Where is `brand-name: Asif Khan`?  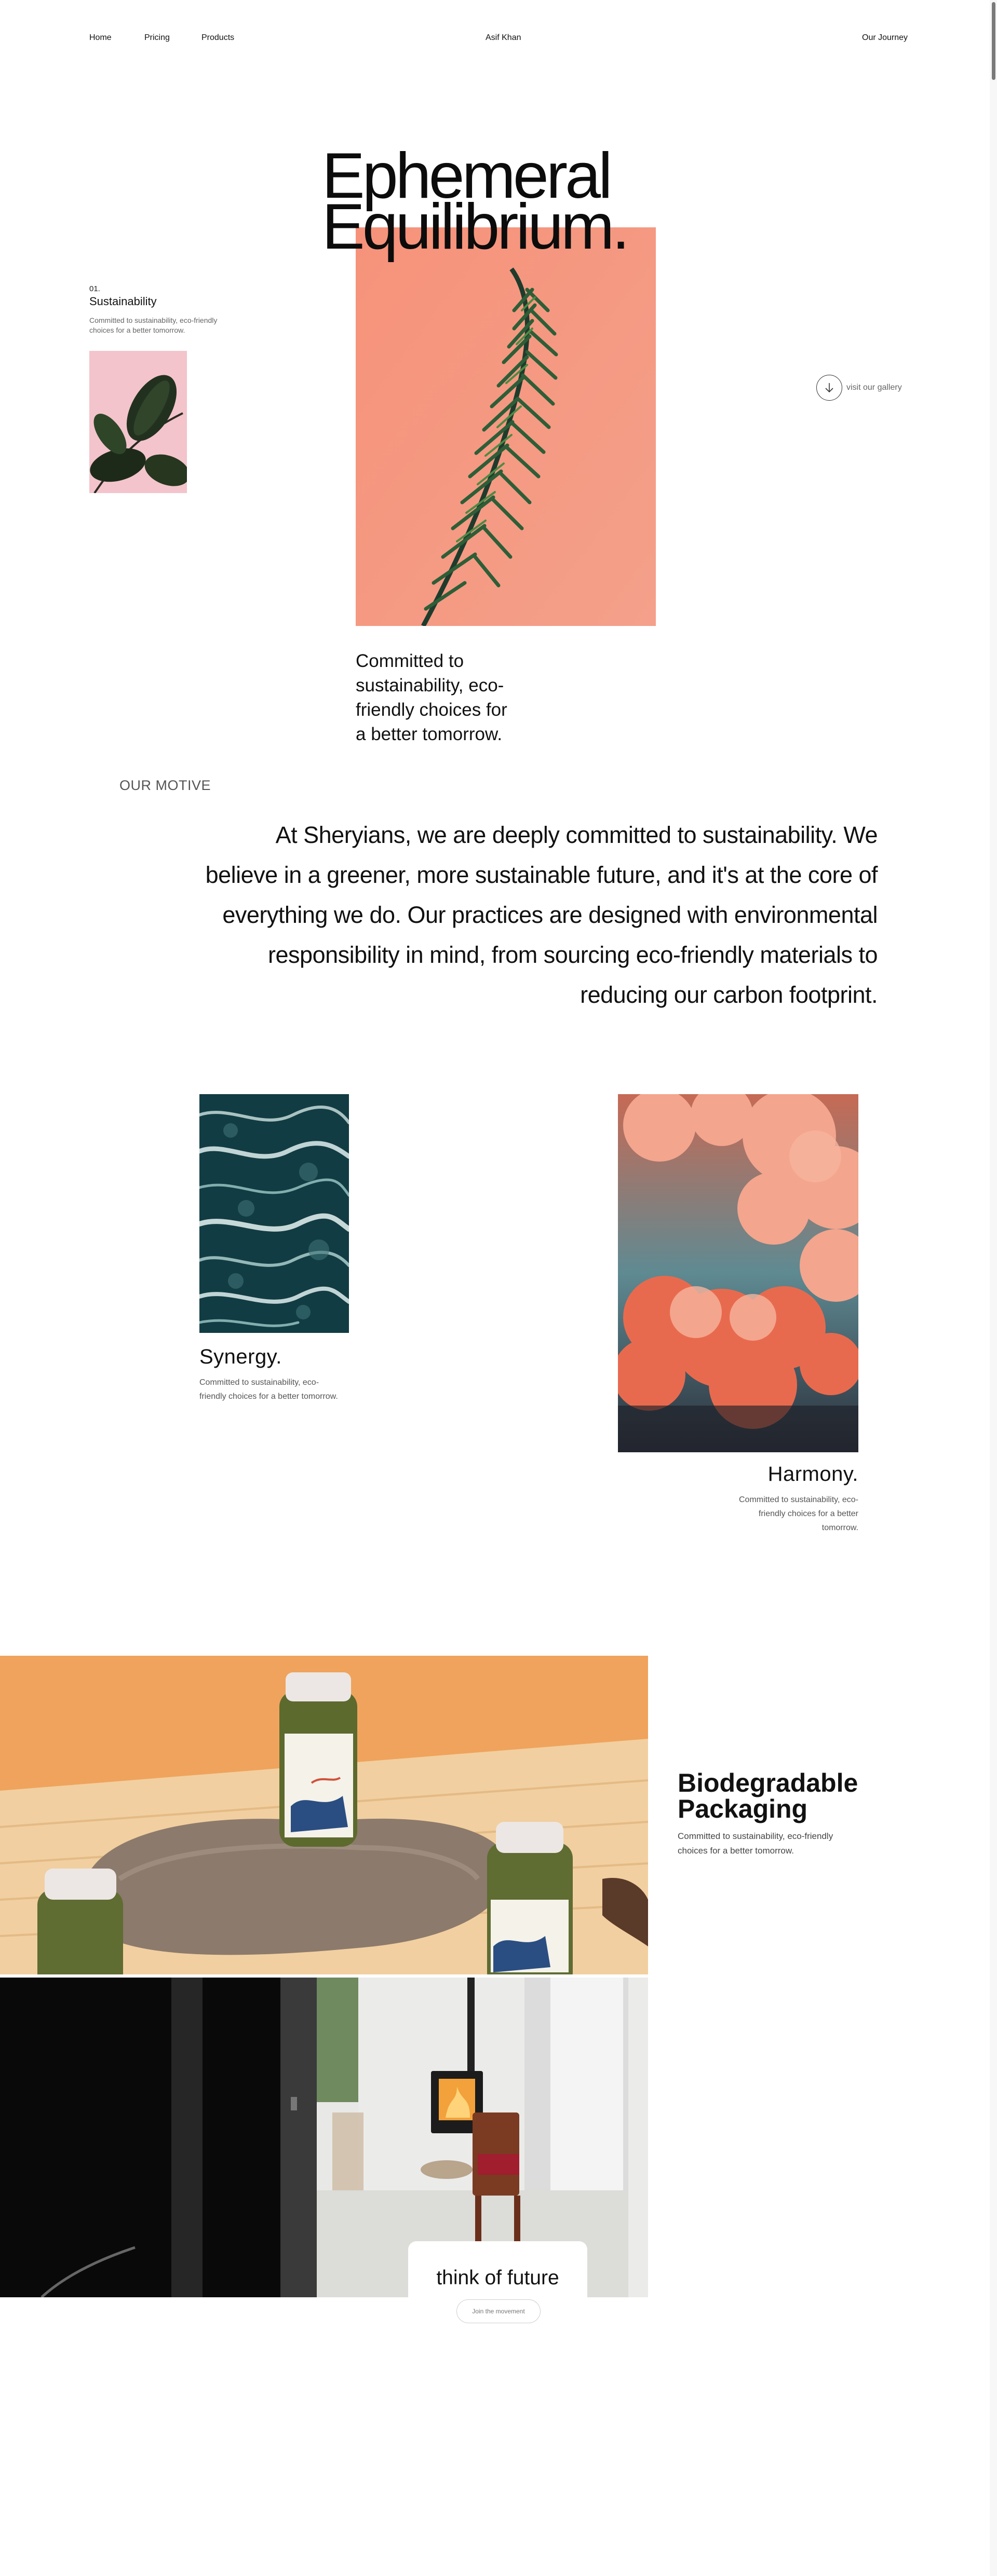
brand-name: Asif Khan is located at coordinates (503, 38).